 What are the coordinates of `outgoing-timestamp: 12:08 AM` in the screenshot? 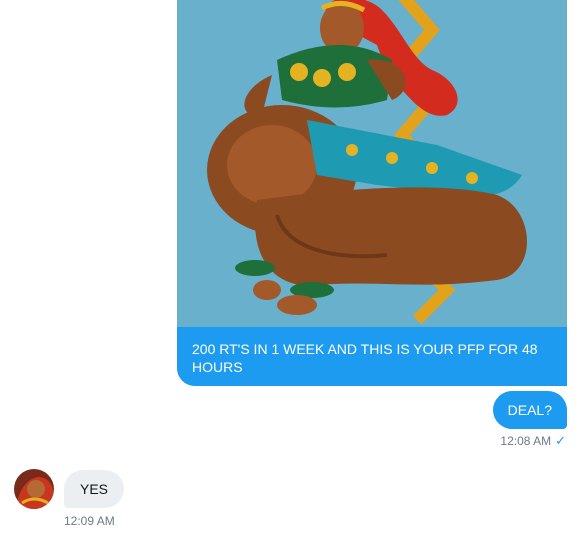 It's located at (526, 441).